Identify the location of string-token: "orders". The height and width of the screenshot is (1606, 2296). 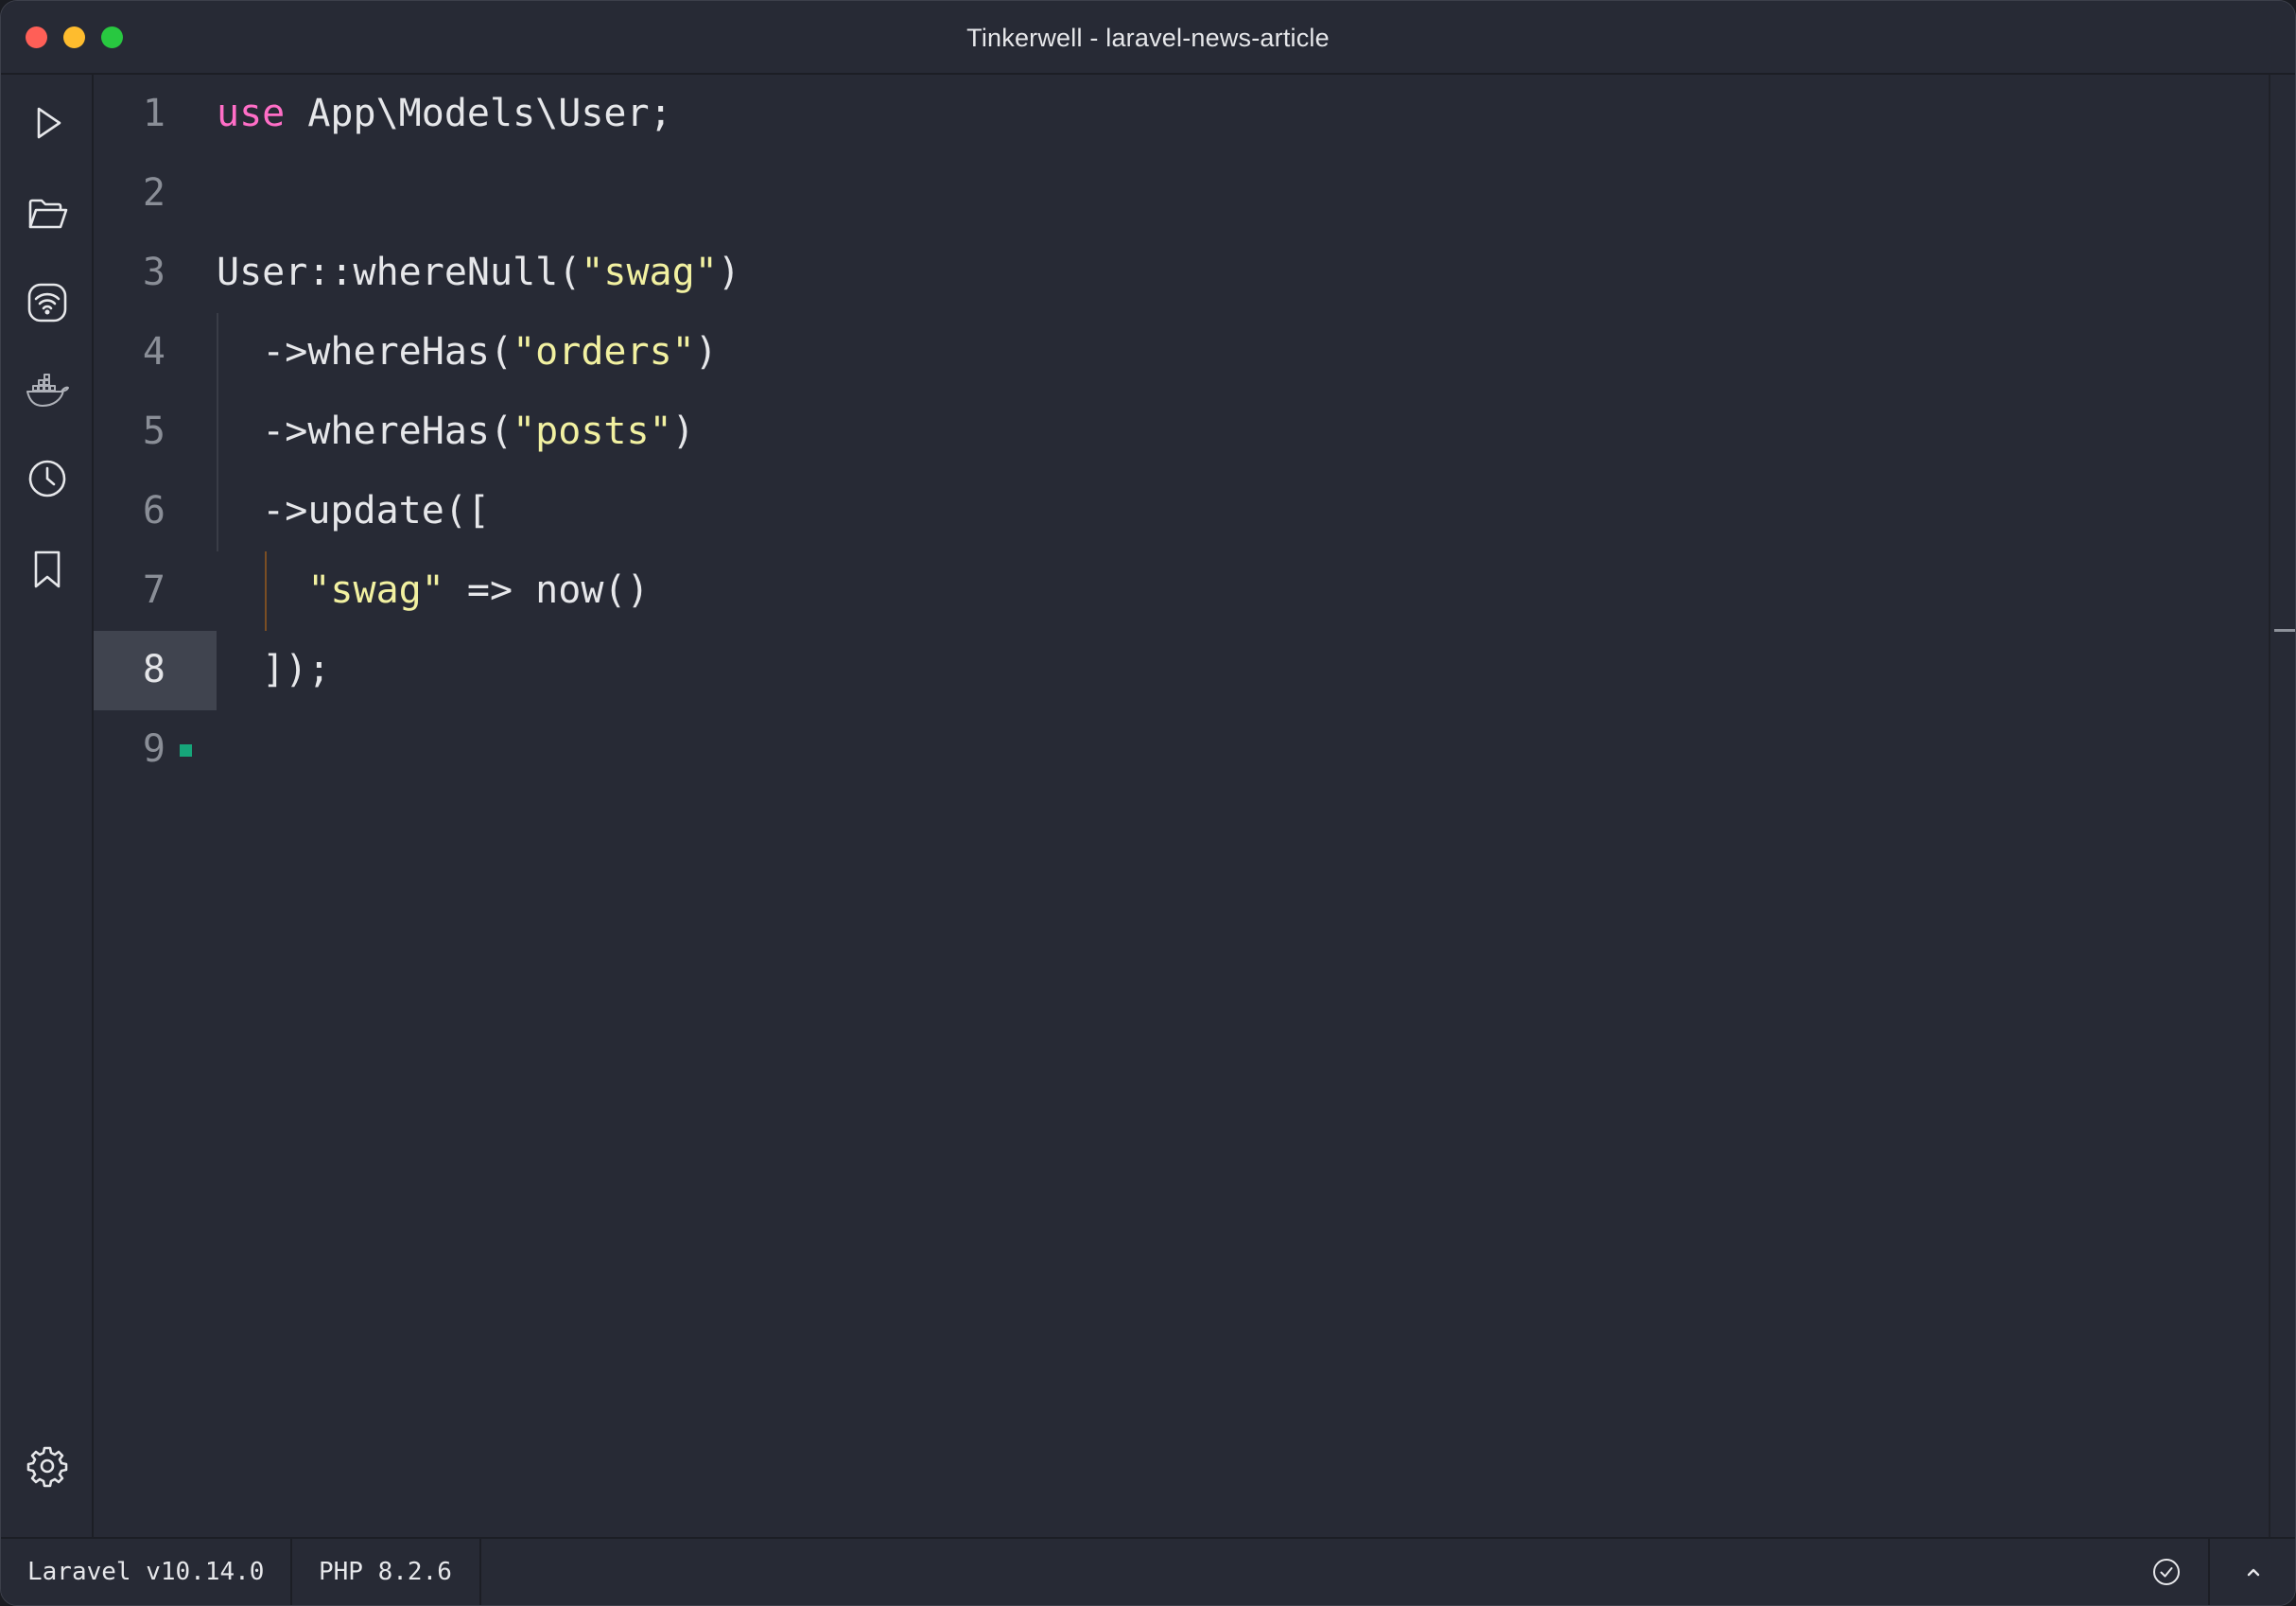
(604, 352).